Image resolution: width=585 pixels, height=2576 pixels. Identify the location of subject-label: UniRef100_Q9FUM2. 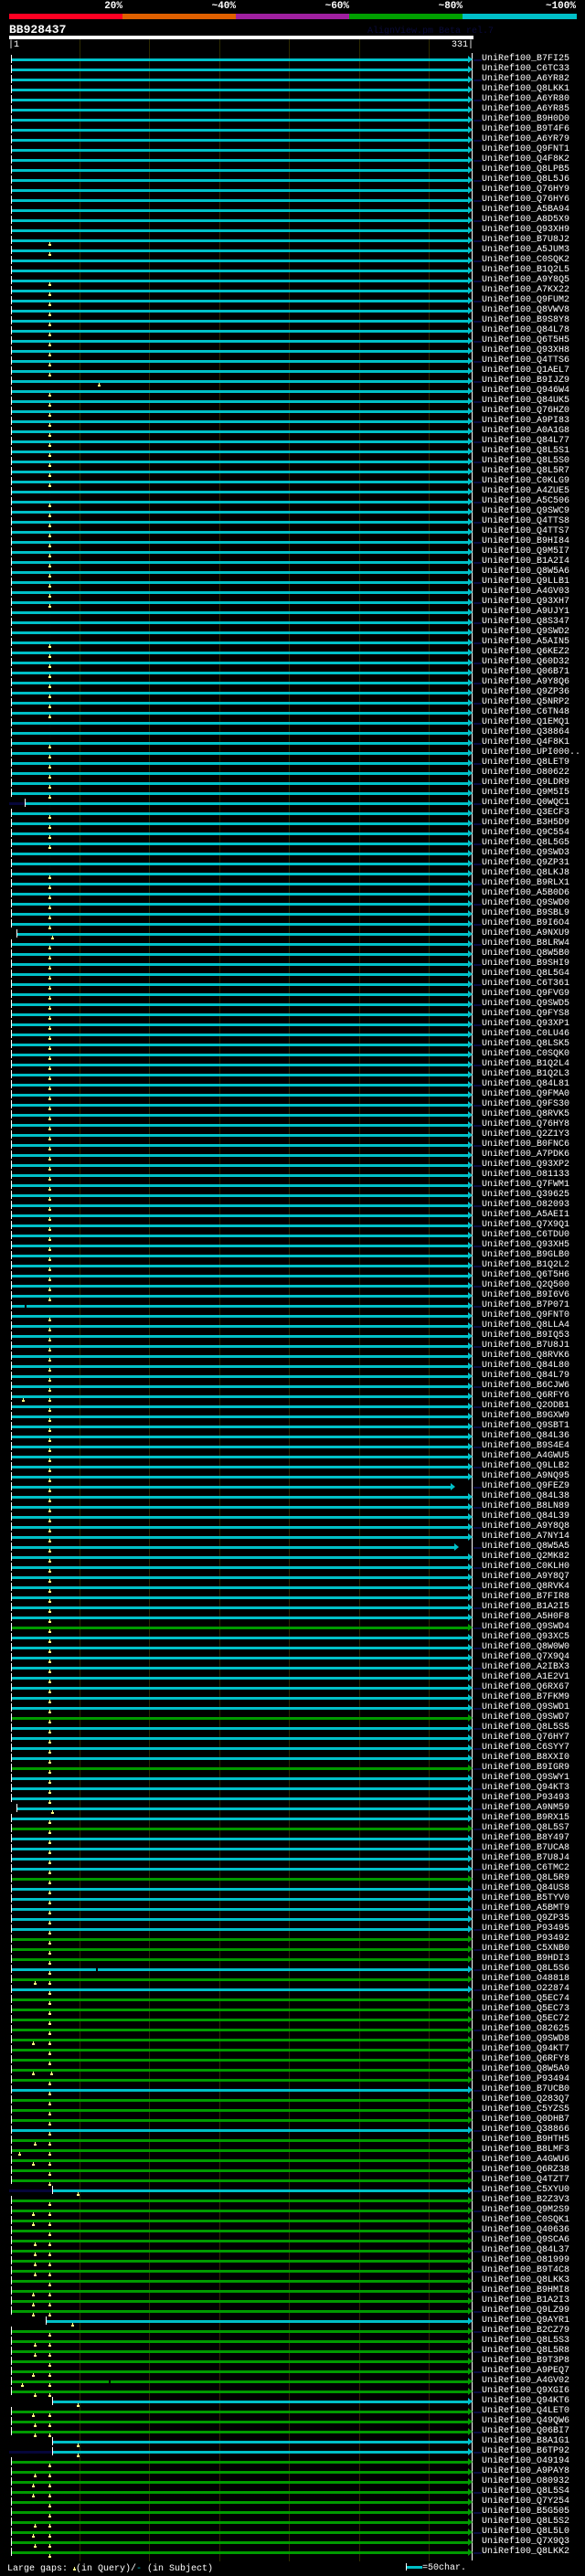
(525, 300).